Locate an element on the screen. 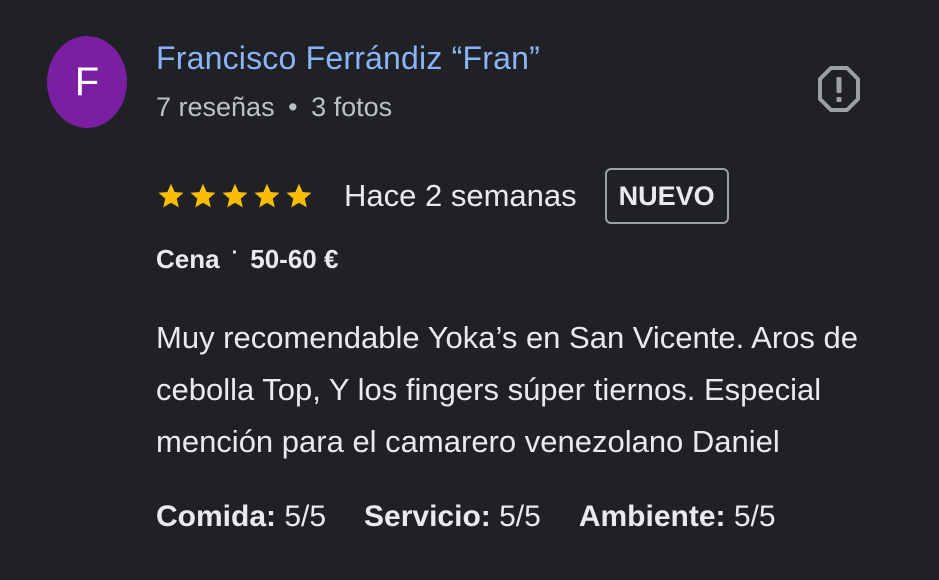 Image resolution: width=939 pixels, height=580 pixels. avatar: F is located at coordinates (87, 82).